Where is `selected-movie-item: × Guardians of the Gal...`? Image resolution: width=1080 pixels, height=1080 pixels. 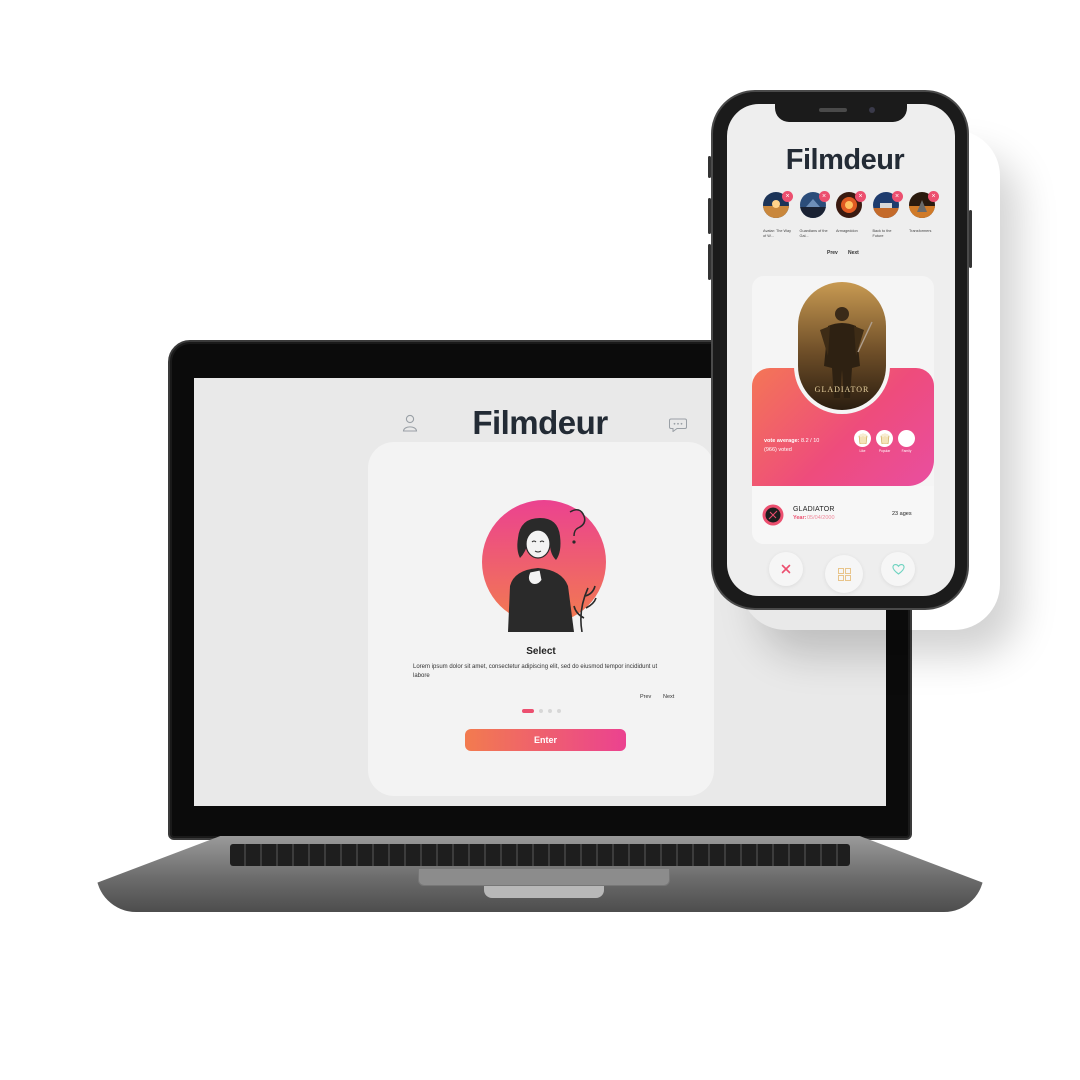 selected-movie-item: × Guardians of the Gal... is located at coordinates (814, 215).